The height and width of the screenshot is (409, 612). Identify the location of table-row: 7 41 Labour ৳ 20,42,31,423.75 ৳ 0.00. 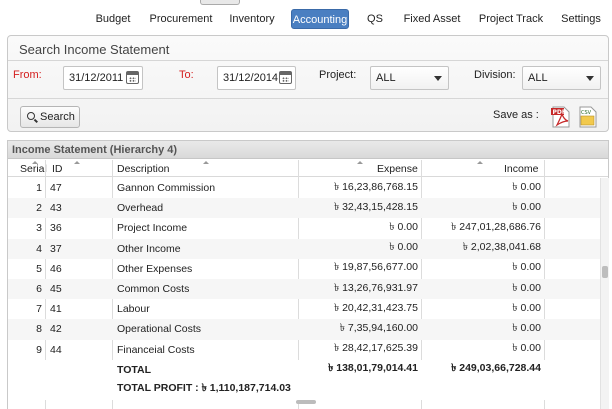
(304, 309).